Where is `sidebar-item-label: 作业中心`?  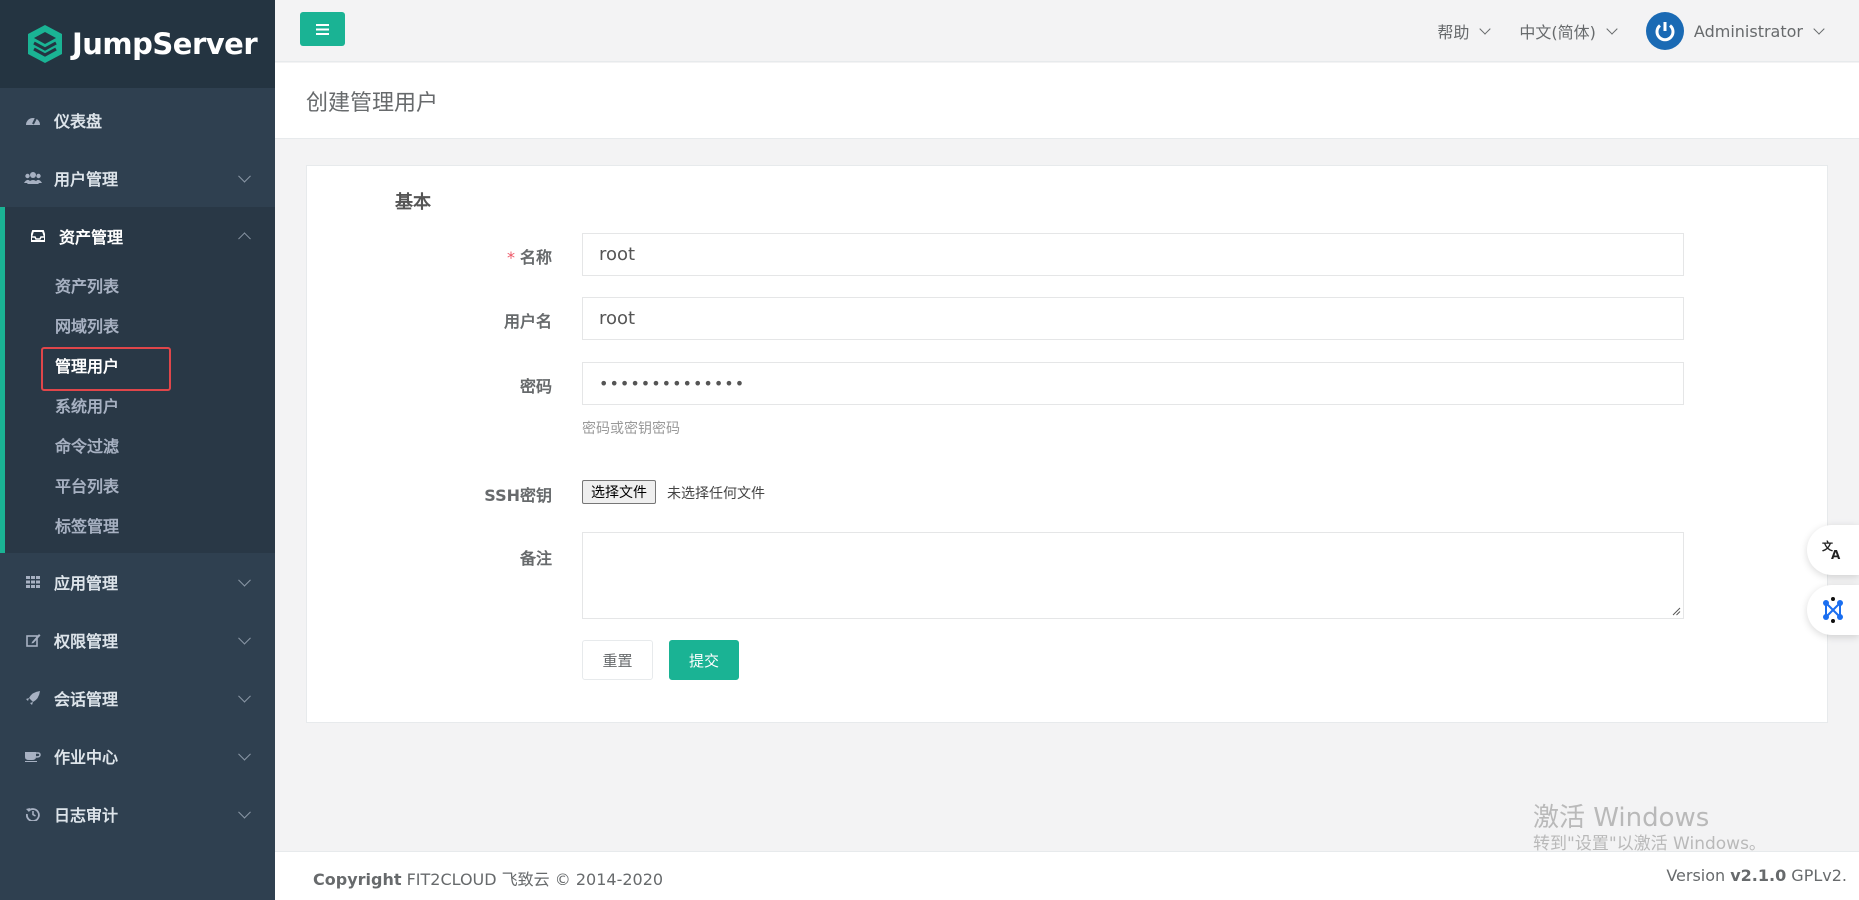 sidebar-item-label: 作业中心 is located at coordinates (86, 757).